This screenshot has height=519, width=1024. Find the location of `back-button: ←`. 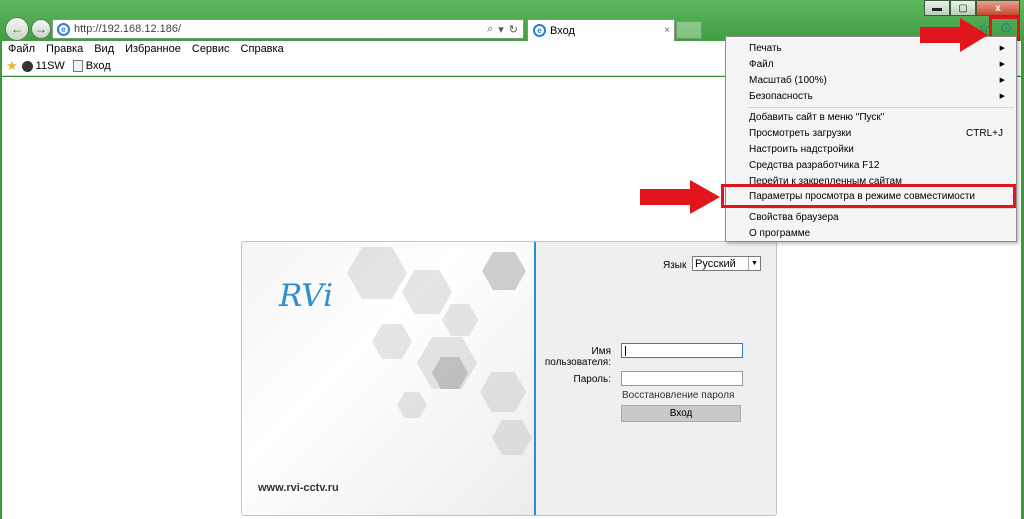

back-button: ← is located at coordinates (17, 29).